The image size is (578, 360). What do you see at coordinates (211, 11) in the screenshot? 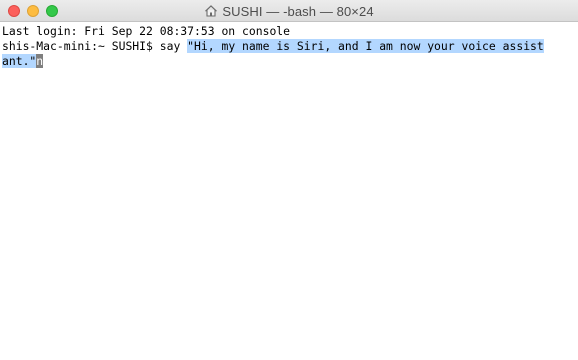
I see `home-folder-icon` at bounding box center [211, 11].